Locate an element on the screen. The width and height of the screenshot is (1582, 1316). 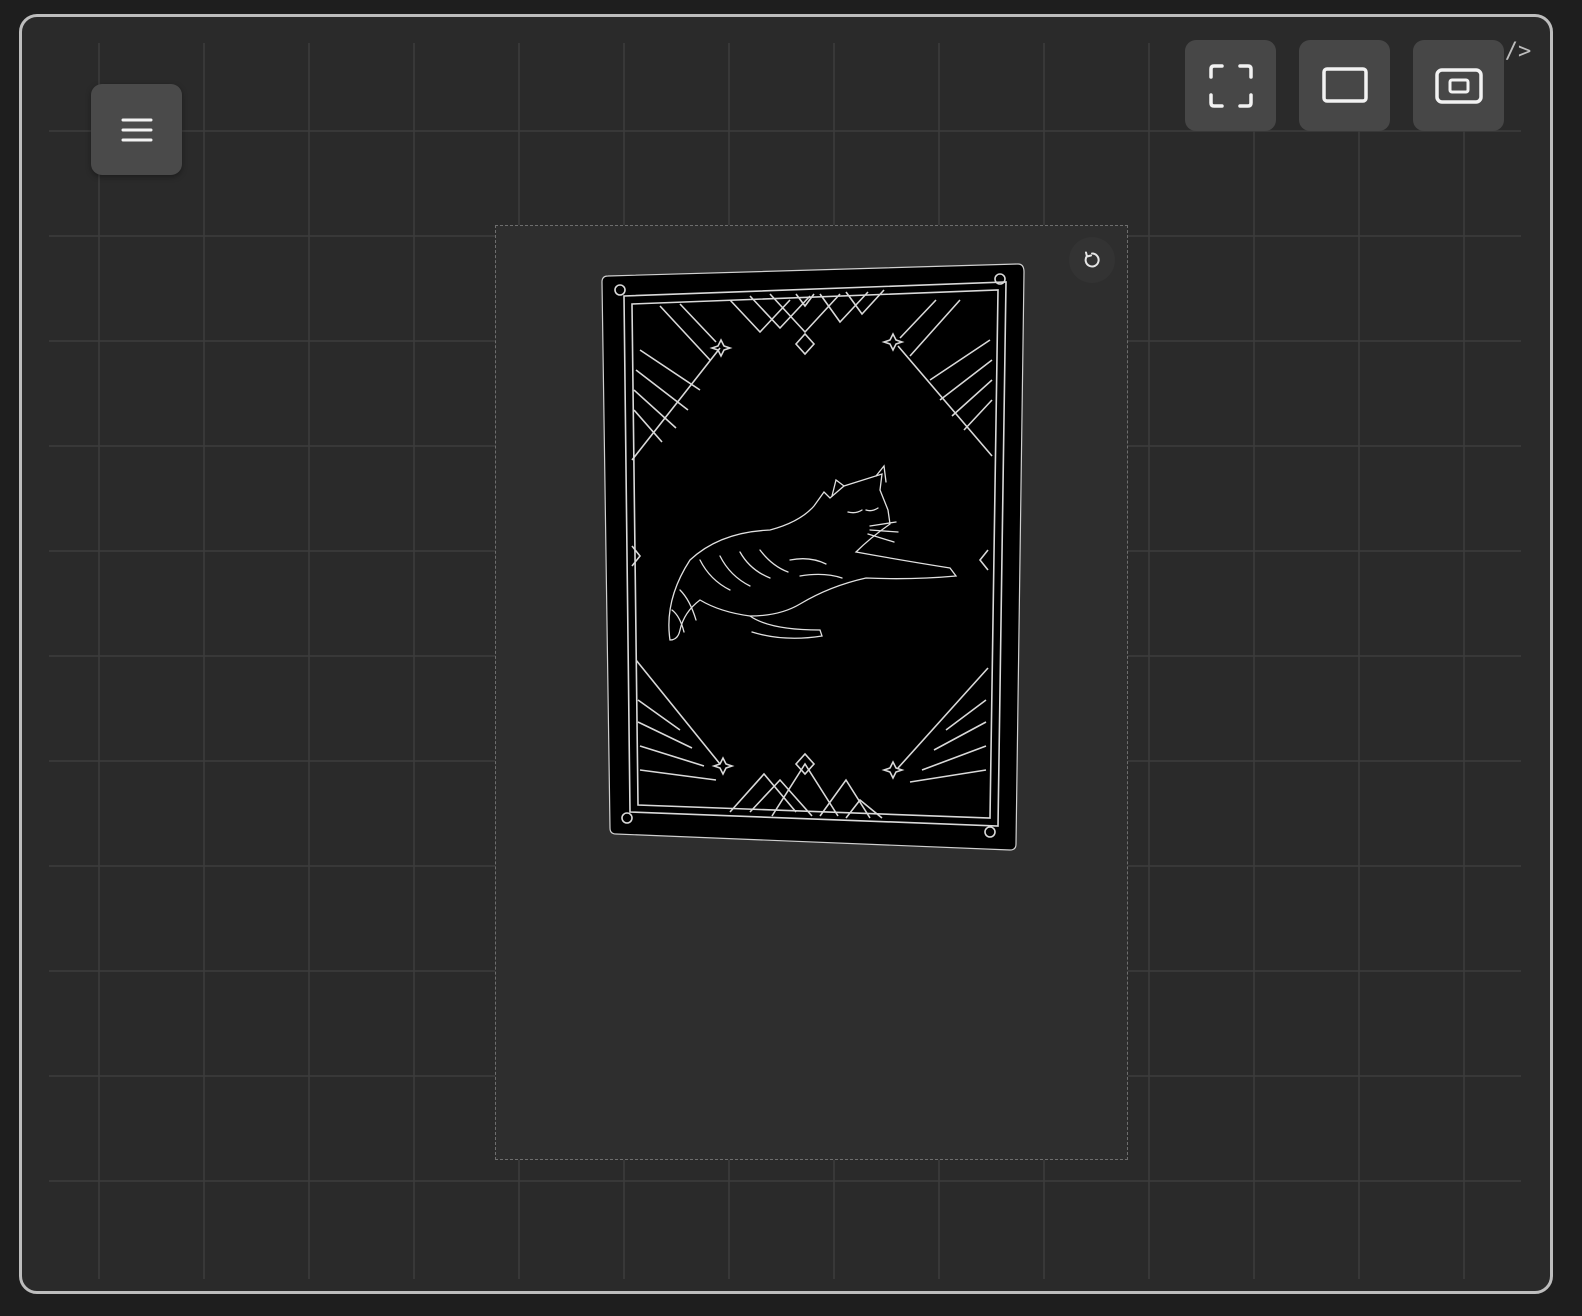
fit-view-button is located at coordinates (1458, 85).